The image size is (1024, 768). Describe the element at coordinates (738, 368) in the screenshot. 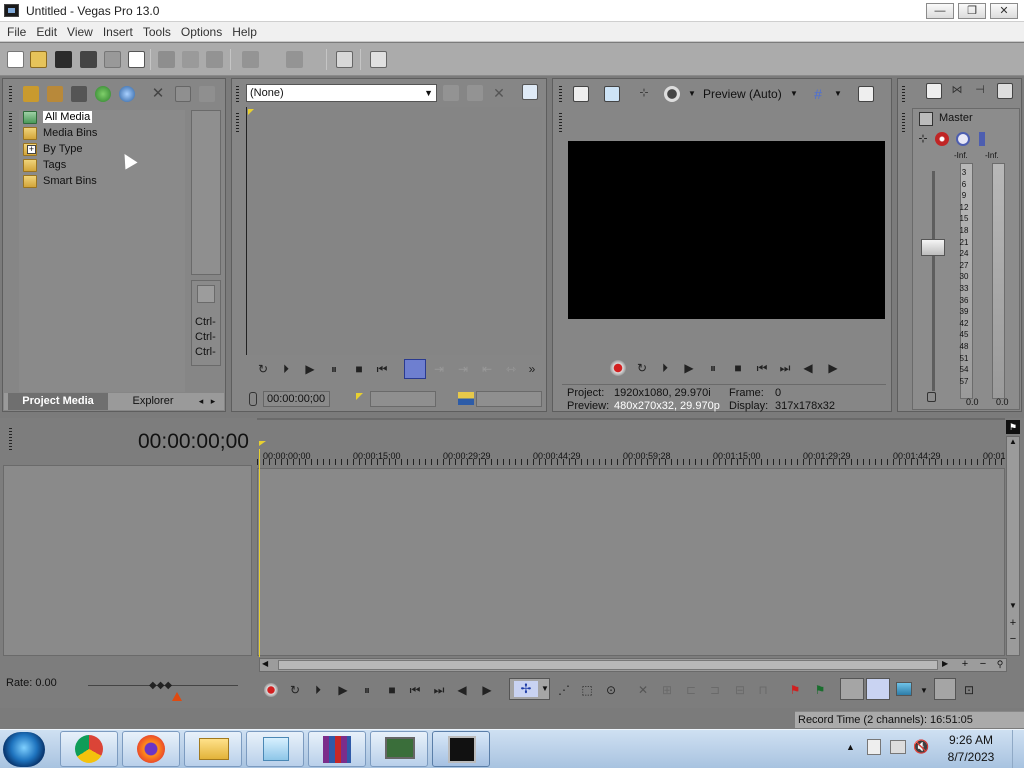

I see `stop-icon: ■` at that location.